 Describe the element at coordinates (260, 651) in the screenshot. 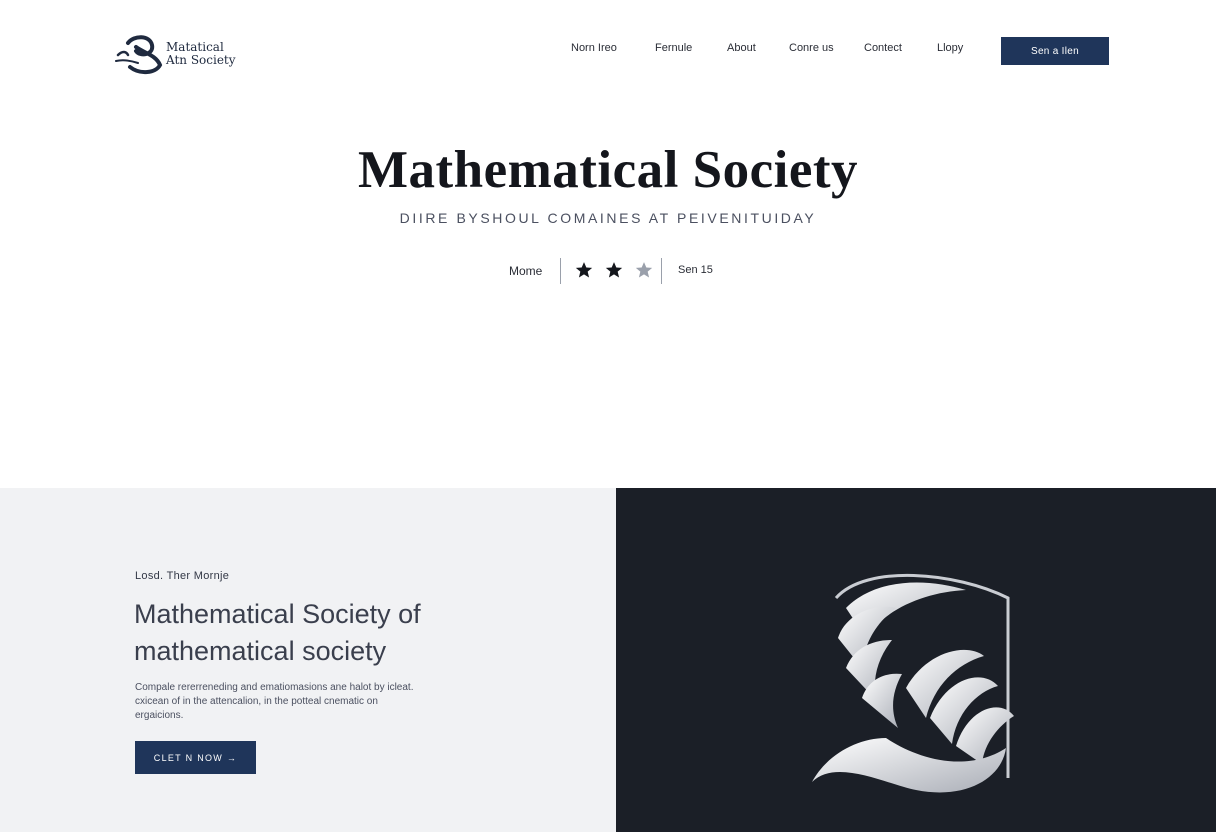

I see `feature-title-line2: mathematical society` at that location.